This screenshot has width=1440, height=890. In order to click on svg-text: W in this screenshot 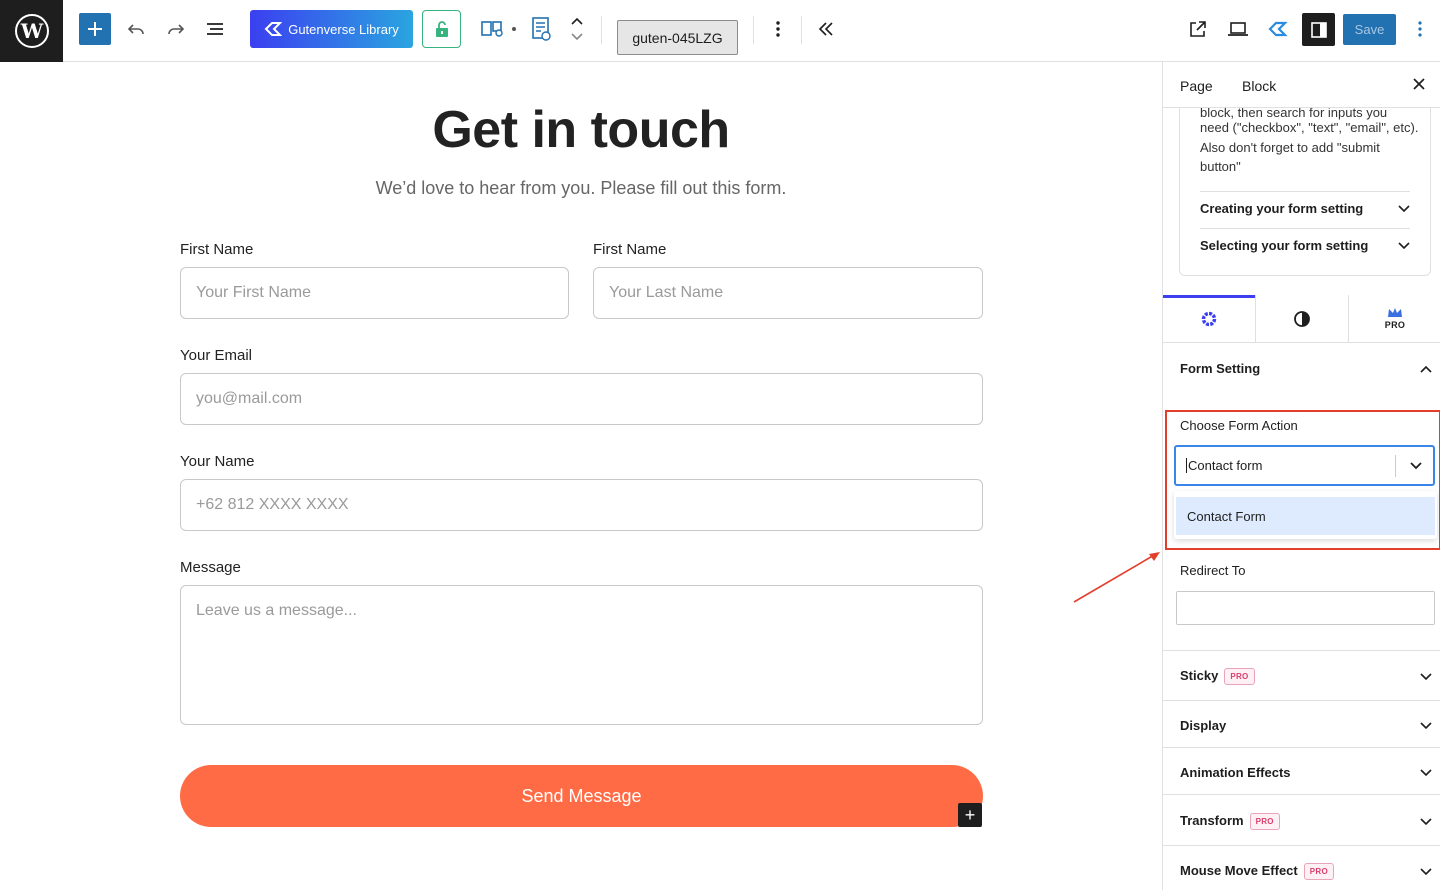, I will do `click(31, 31)`.